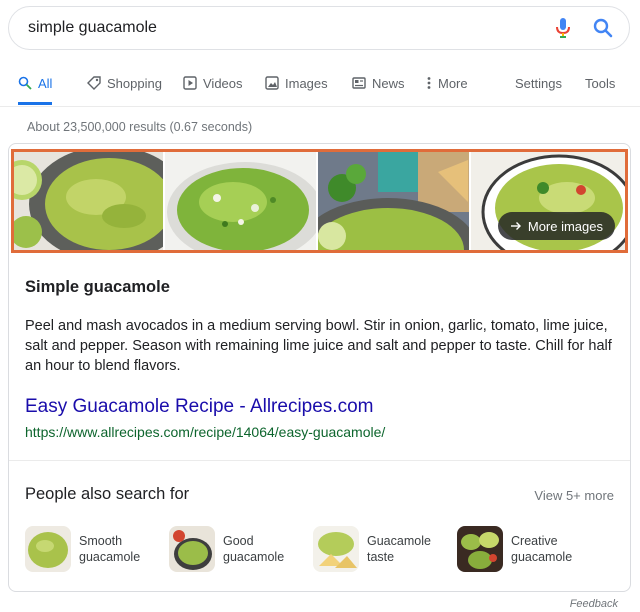 The height and width of the screenshot is (612, 640). I want to click on tab-videos: Videos, so click(213, 83).